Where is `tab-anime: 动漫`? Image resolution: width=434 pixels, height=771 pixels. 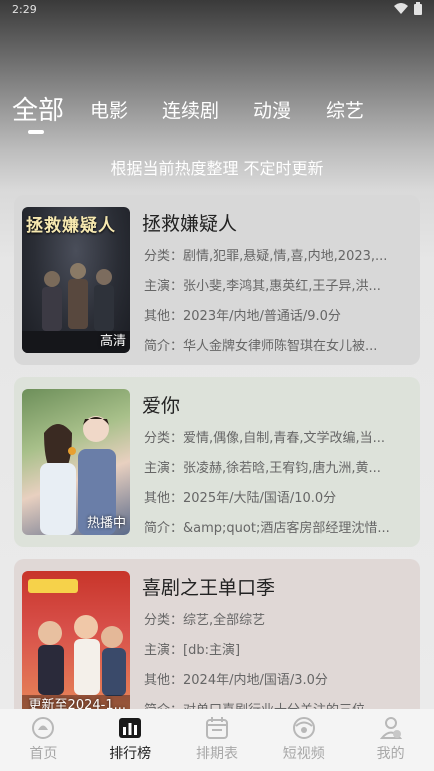
tab-anime: 动漫 is located at coordinates (272, 109).